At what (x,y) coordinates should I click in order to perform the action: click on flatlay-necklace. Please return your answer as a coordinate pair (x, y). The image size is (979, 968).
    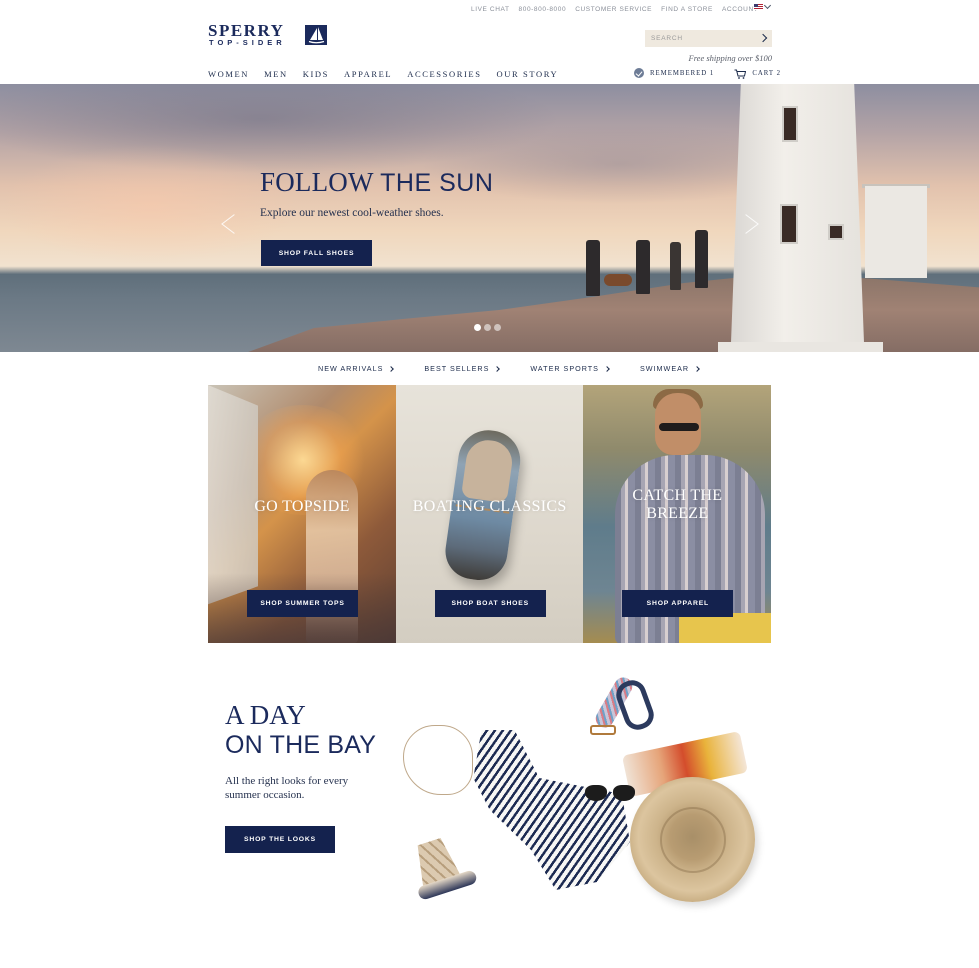
    Looking at the image, I should click on (438, 760).